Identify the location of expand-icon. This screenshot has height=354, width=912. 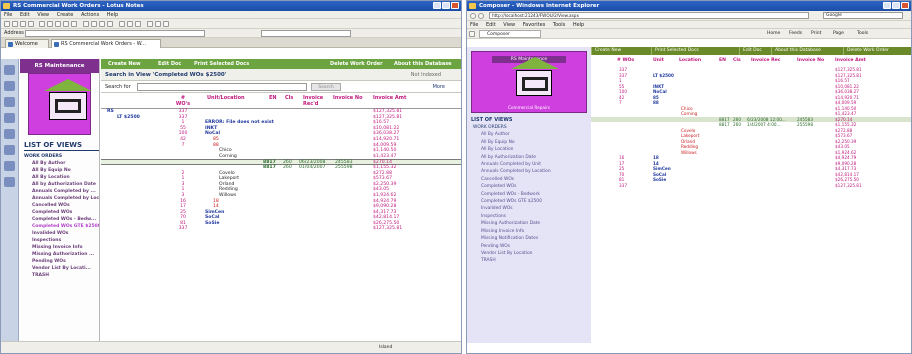
(86, 24).